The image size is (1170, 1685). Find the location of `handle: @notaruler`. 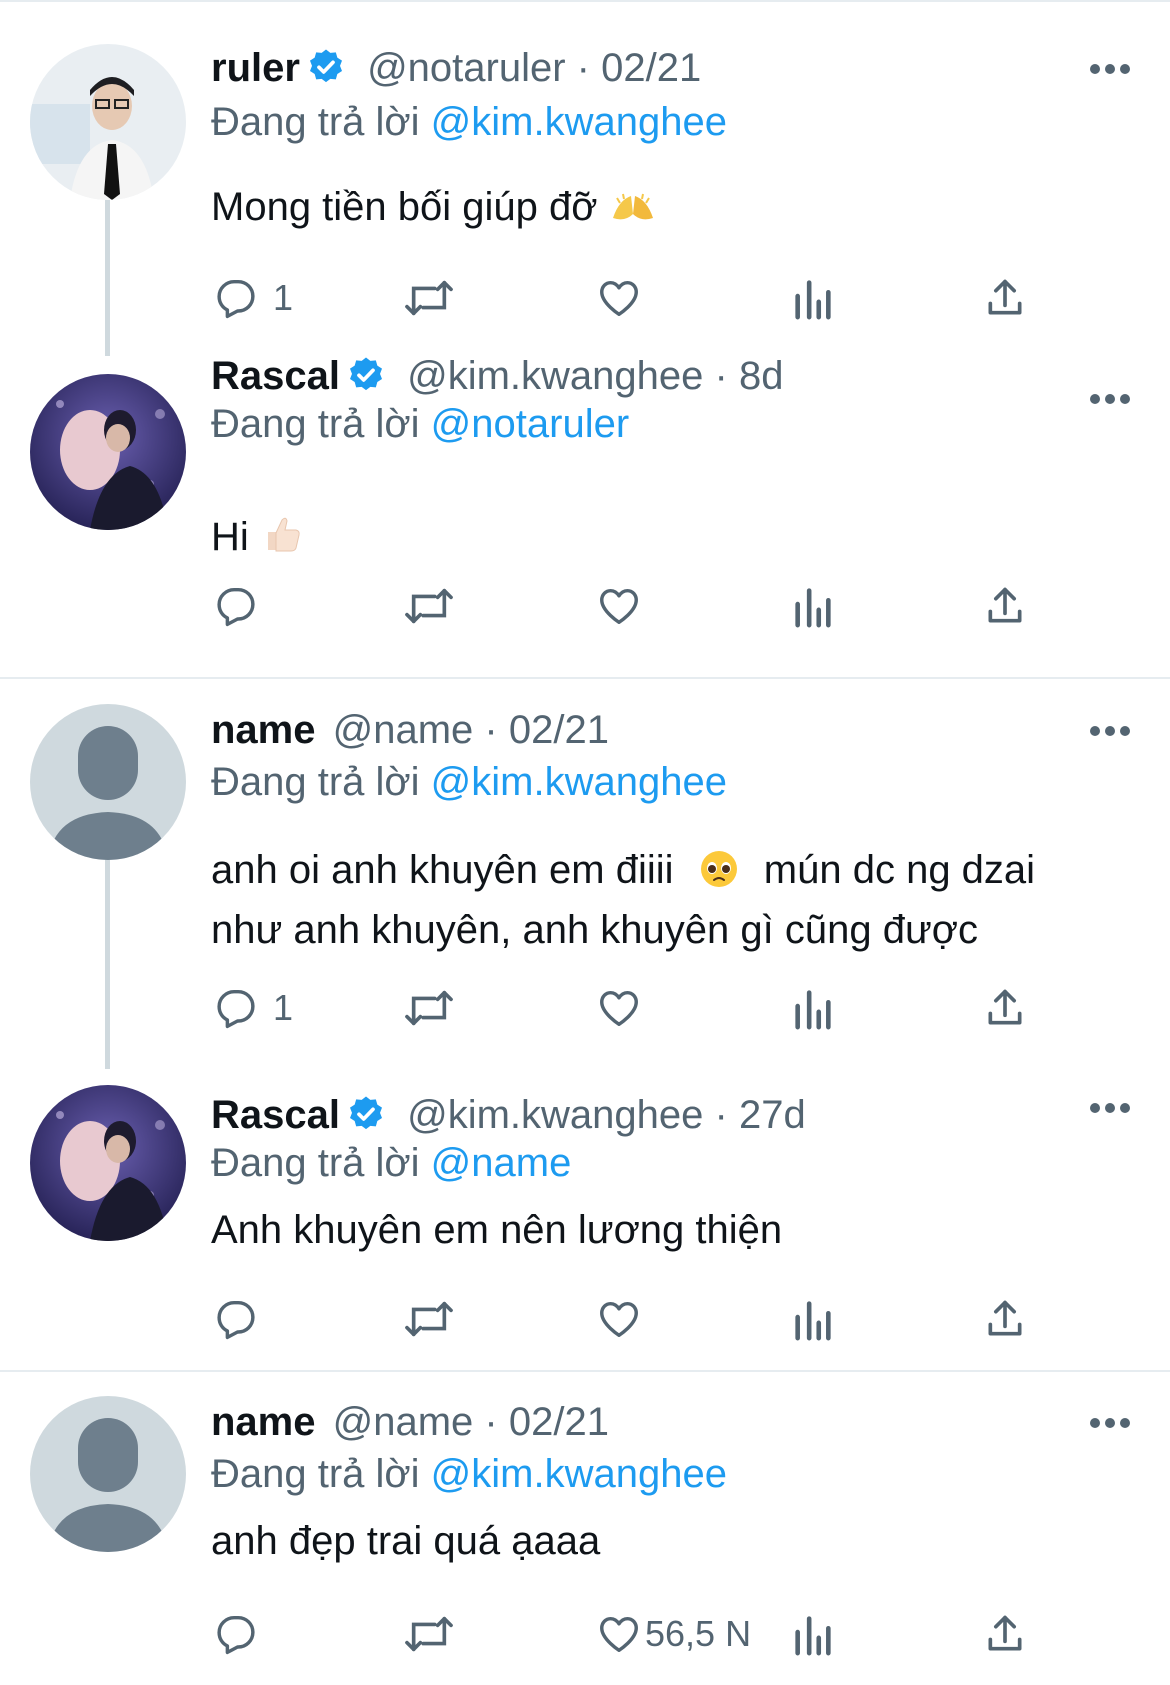

handle: @notaruler is located at coordinates (466, 68).